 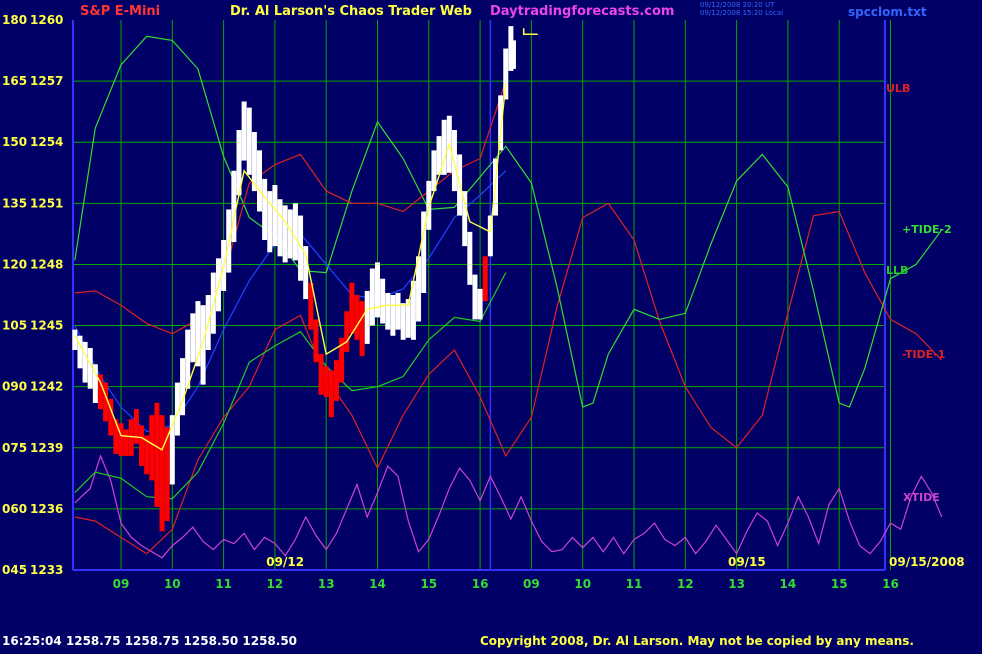 I want to click on projection-marker, so click(x=530, y=32).